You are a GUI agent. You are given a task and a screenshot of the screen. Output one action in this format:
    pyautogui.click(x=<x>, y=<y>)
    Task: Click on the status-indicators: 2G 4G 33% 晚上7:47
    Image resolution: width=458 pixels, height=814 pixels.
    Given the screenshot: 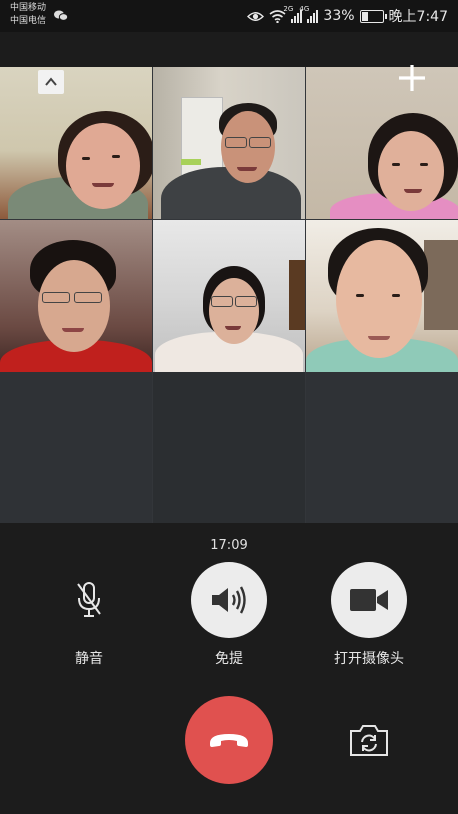 What is the action you would take?
    pyautogui.click(x=347, y=15)
    